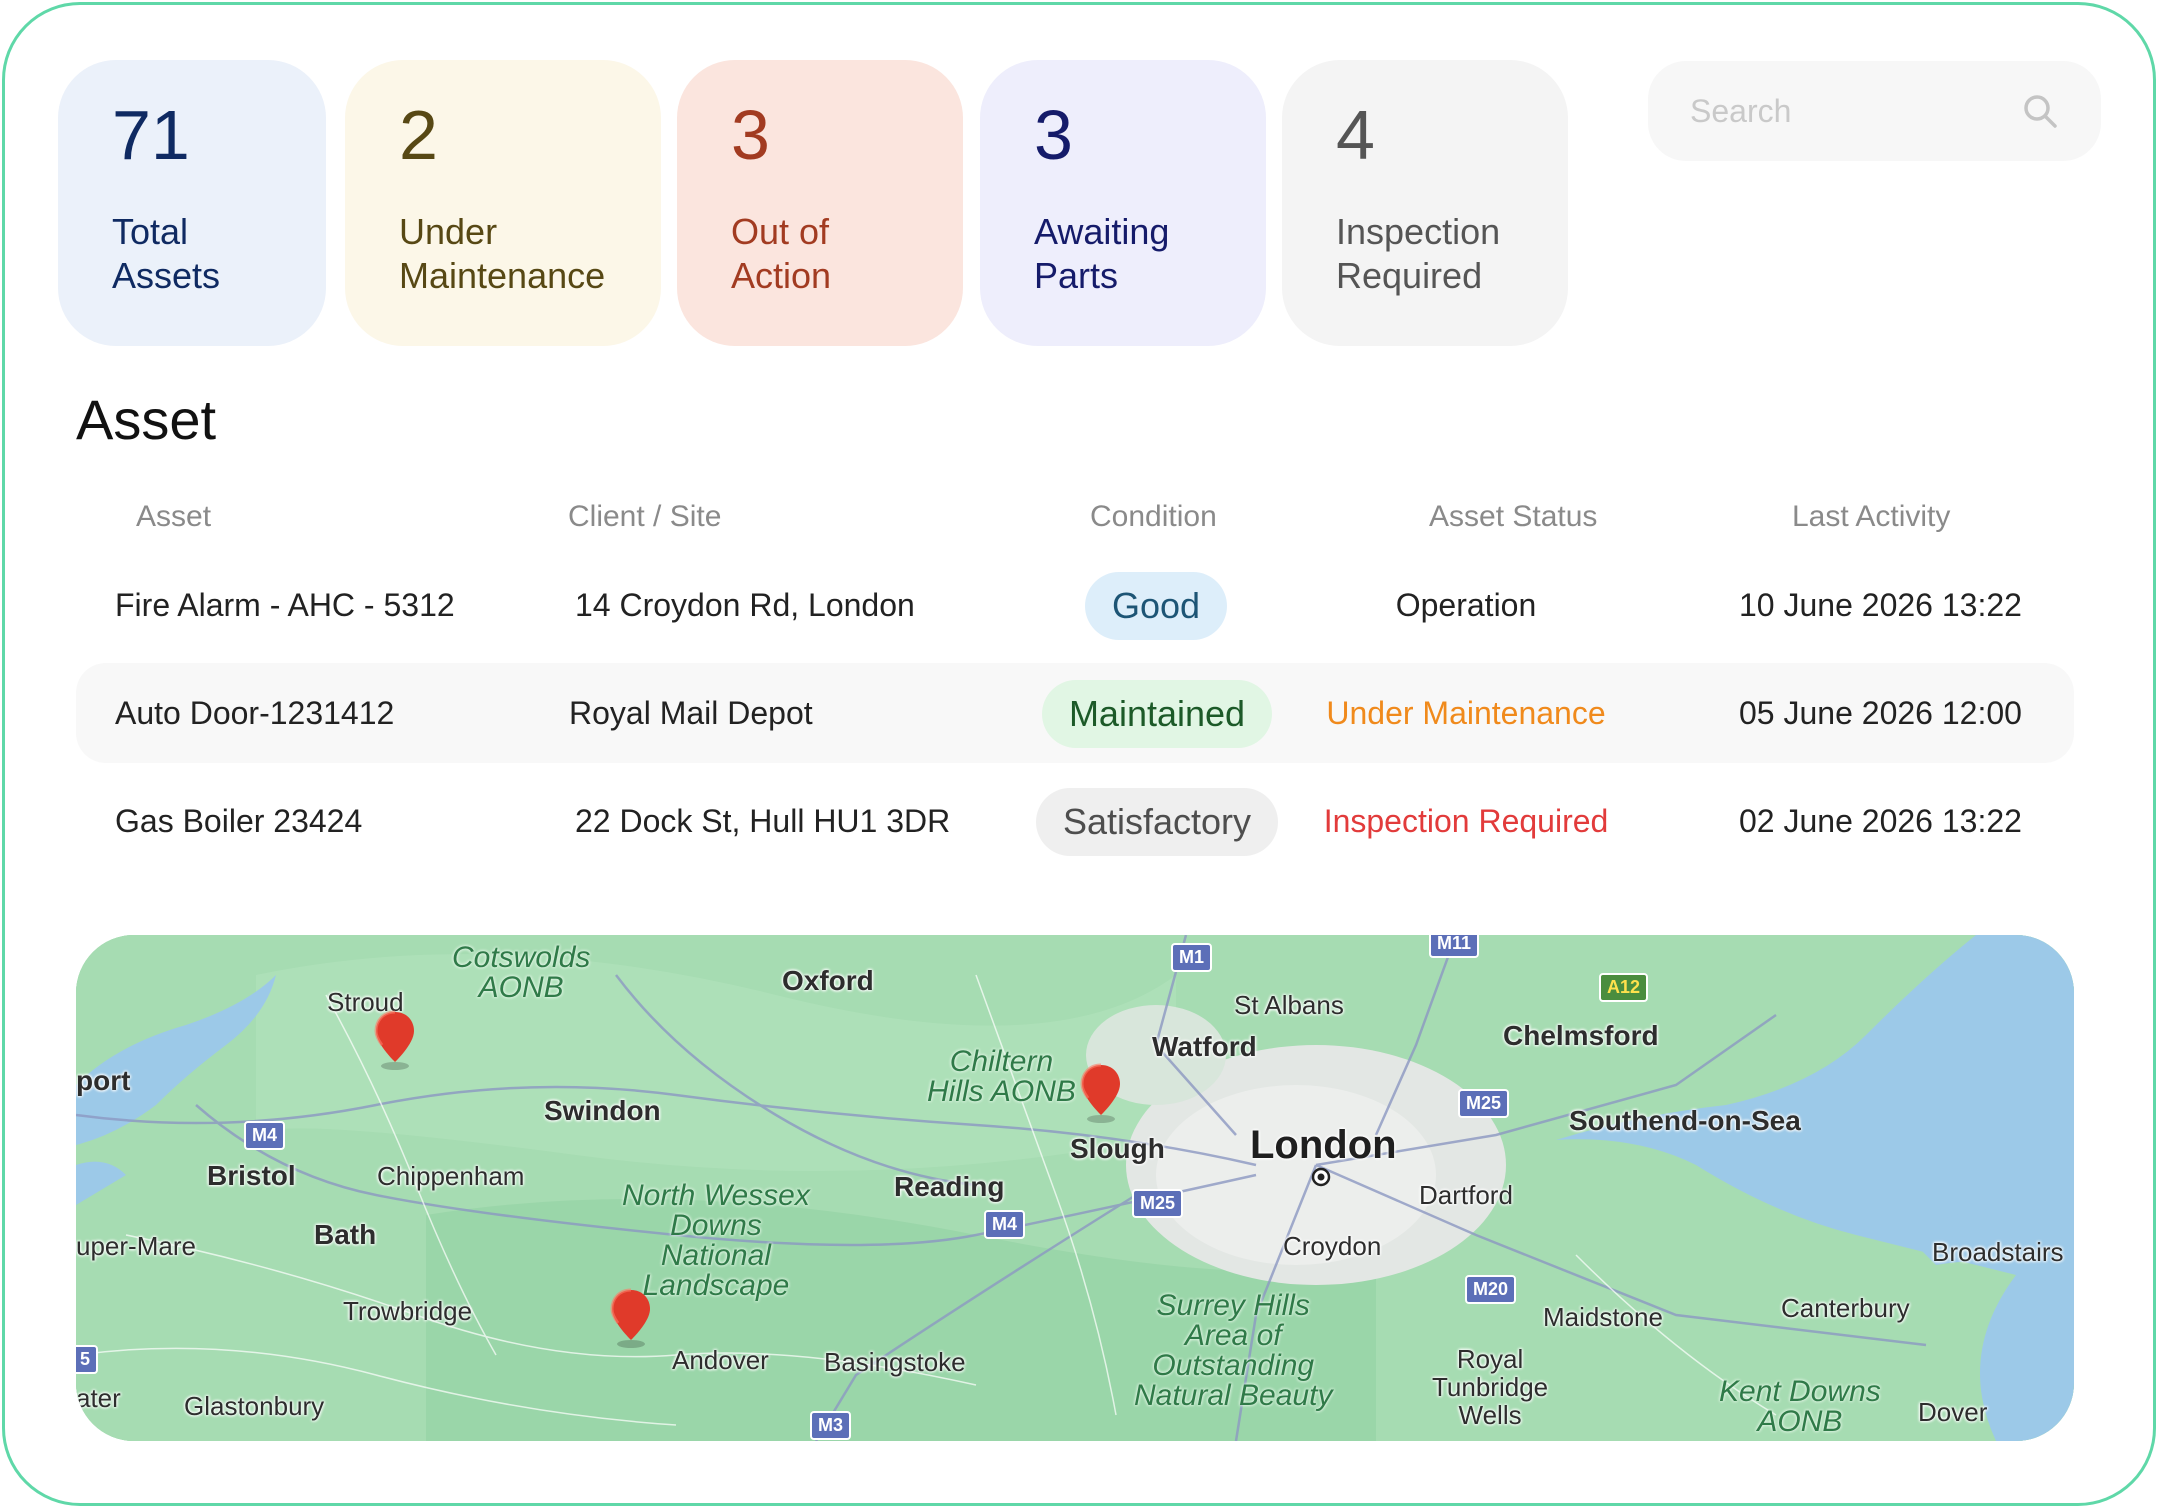 The height and width of the screenshot is (1510, 2160). I want to click on map-label-reading: Reading, so click(949, 1186).